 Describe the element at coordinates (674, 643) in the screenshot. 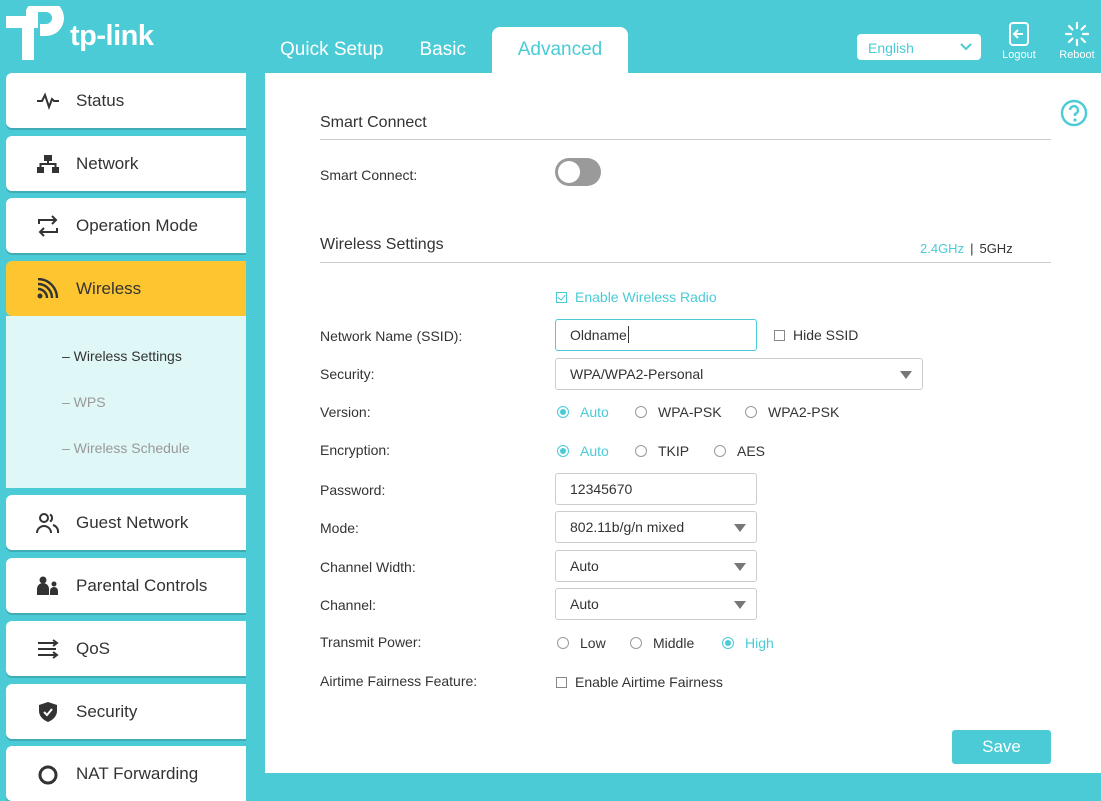

I see `transmit-power-option-label: Middle` at that location.